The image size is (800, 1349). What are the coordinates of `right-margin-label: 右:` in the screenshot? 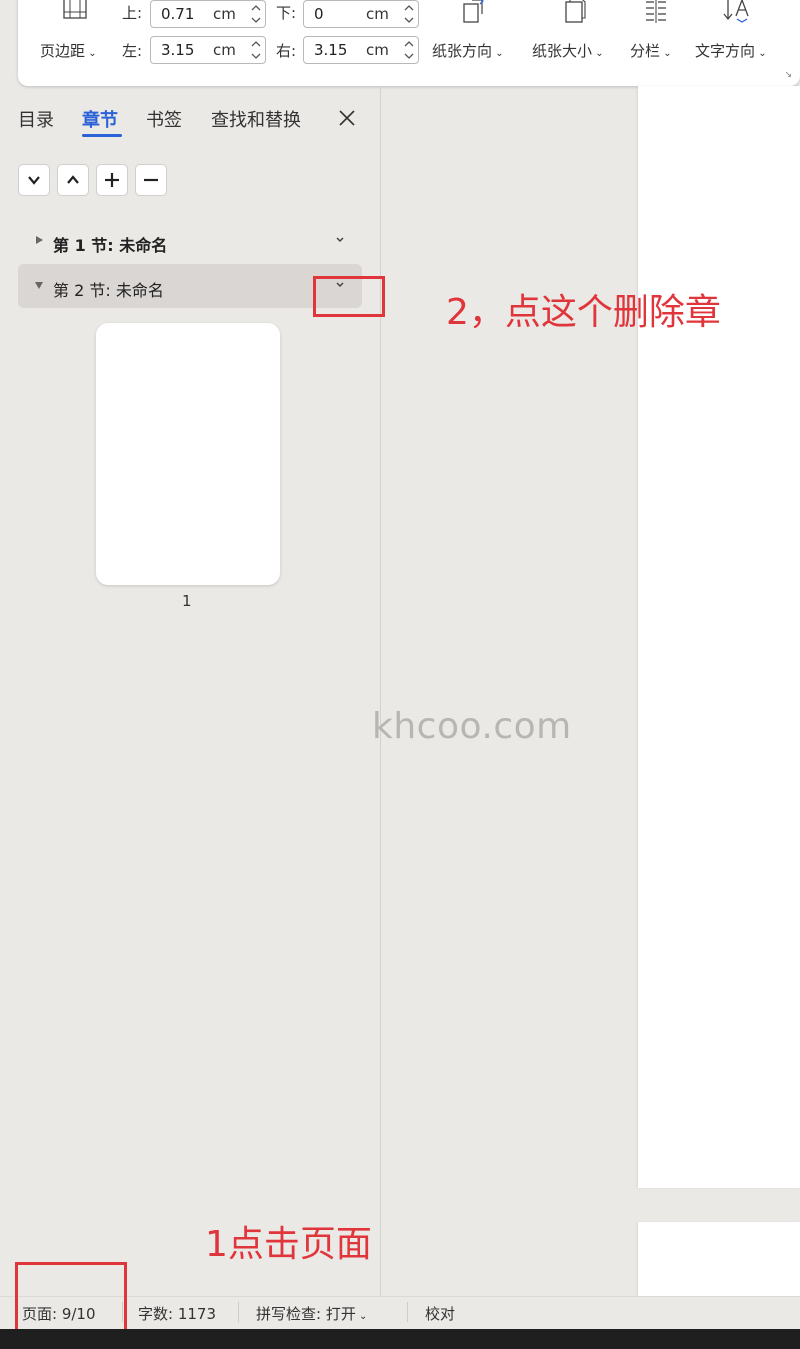 It's located at (286, 51).